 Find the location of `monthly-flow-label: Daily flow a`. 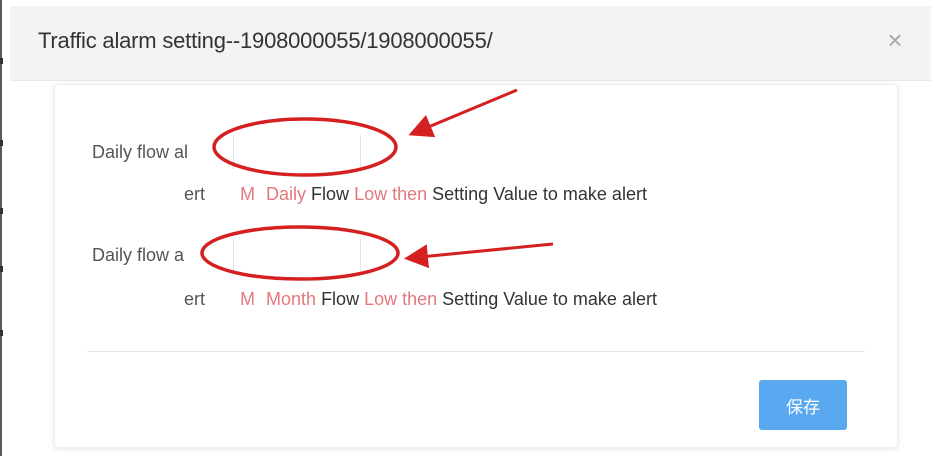

monthly-flow-label: Daily flow a is located at coordinates (138, 255).